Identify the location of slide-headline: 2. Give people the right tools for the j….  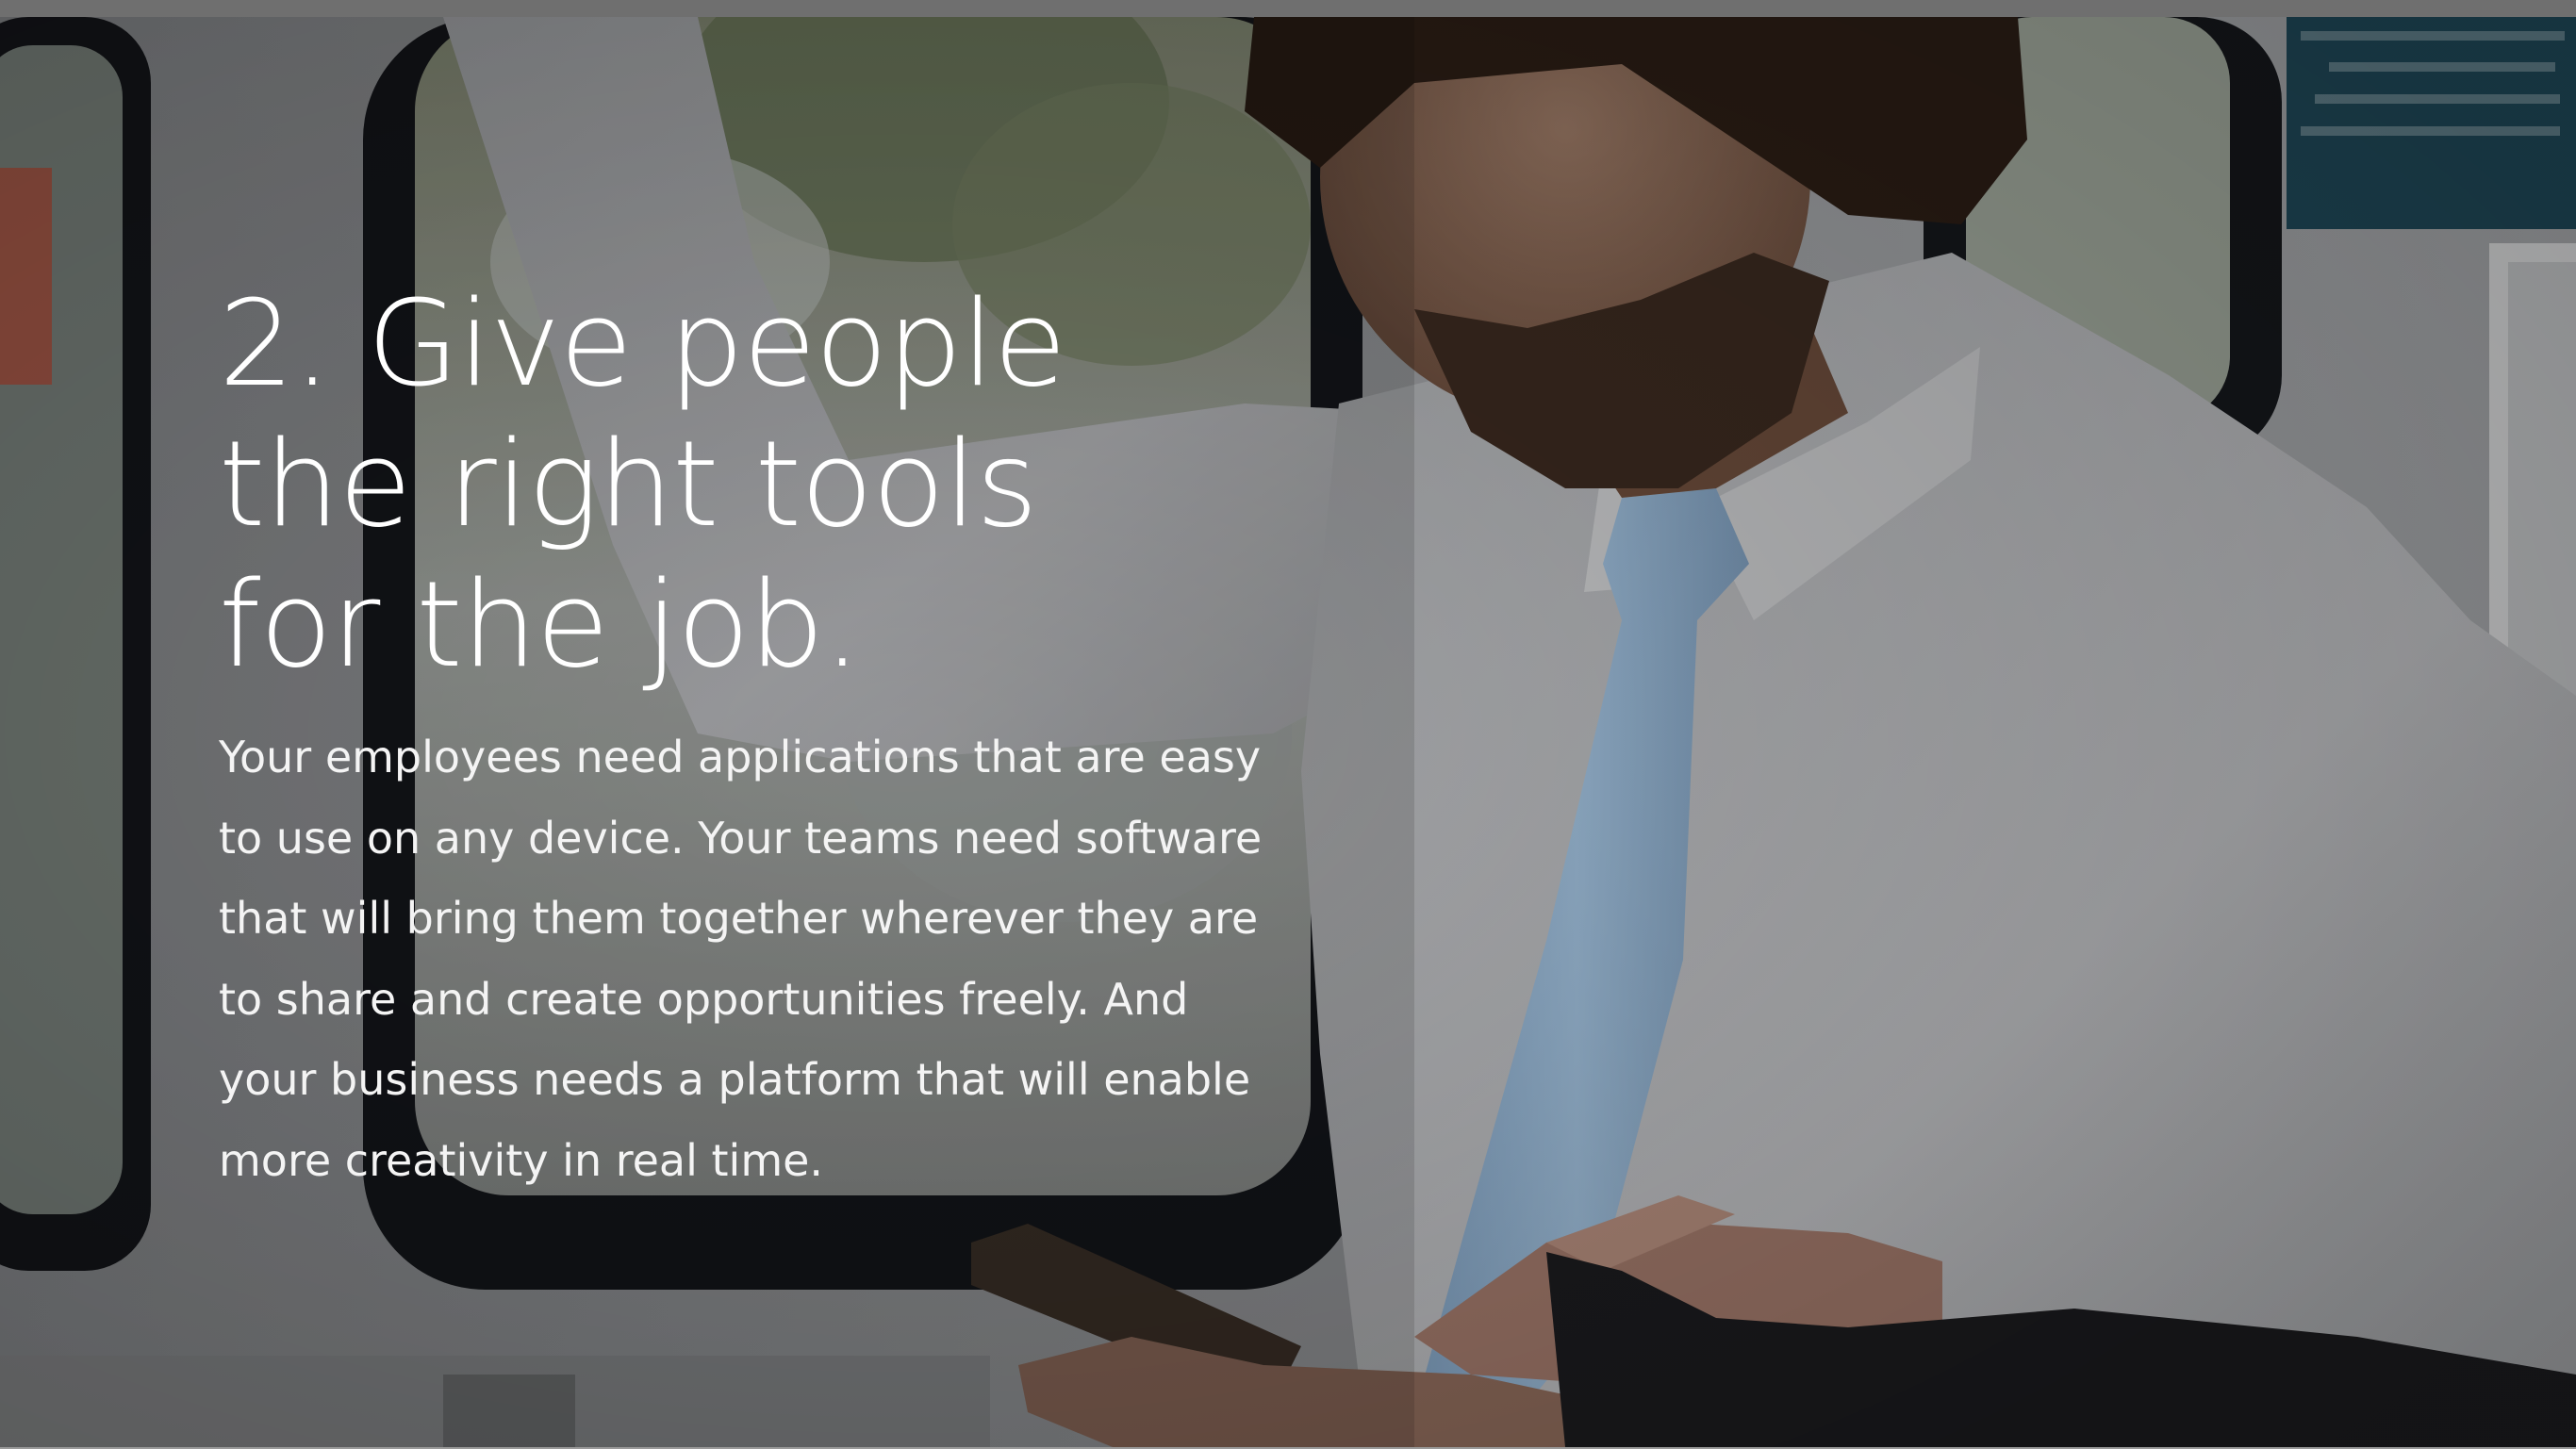
(794, 484).